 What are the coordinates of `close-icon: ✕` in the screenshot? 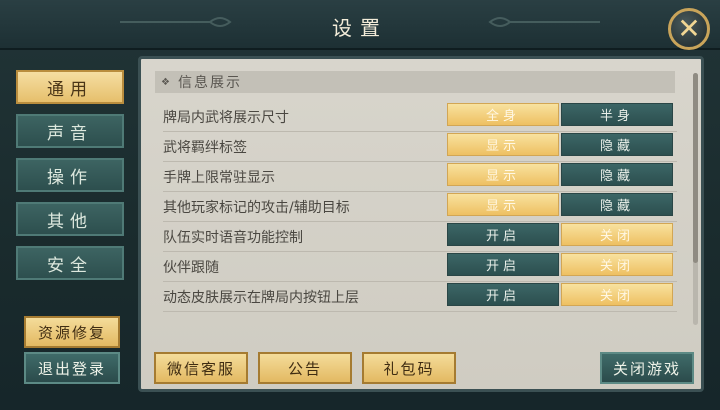 It's located at (689, 28).